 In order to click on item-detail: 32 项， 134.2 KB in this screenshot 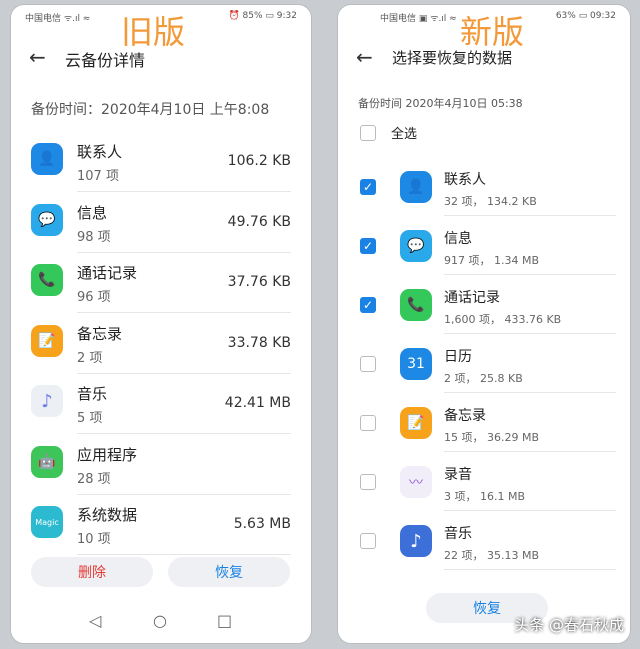, I will do `click(490, 201)`.